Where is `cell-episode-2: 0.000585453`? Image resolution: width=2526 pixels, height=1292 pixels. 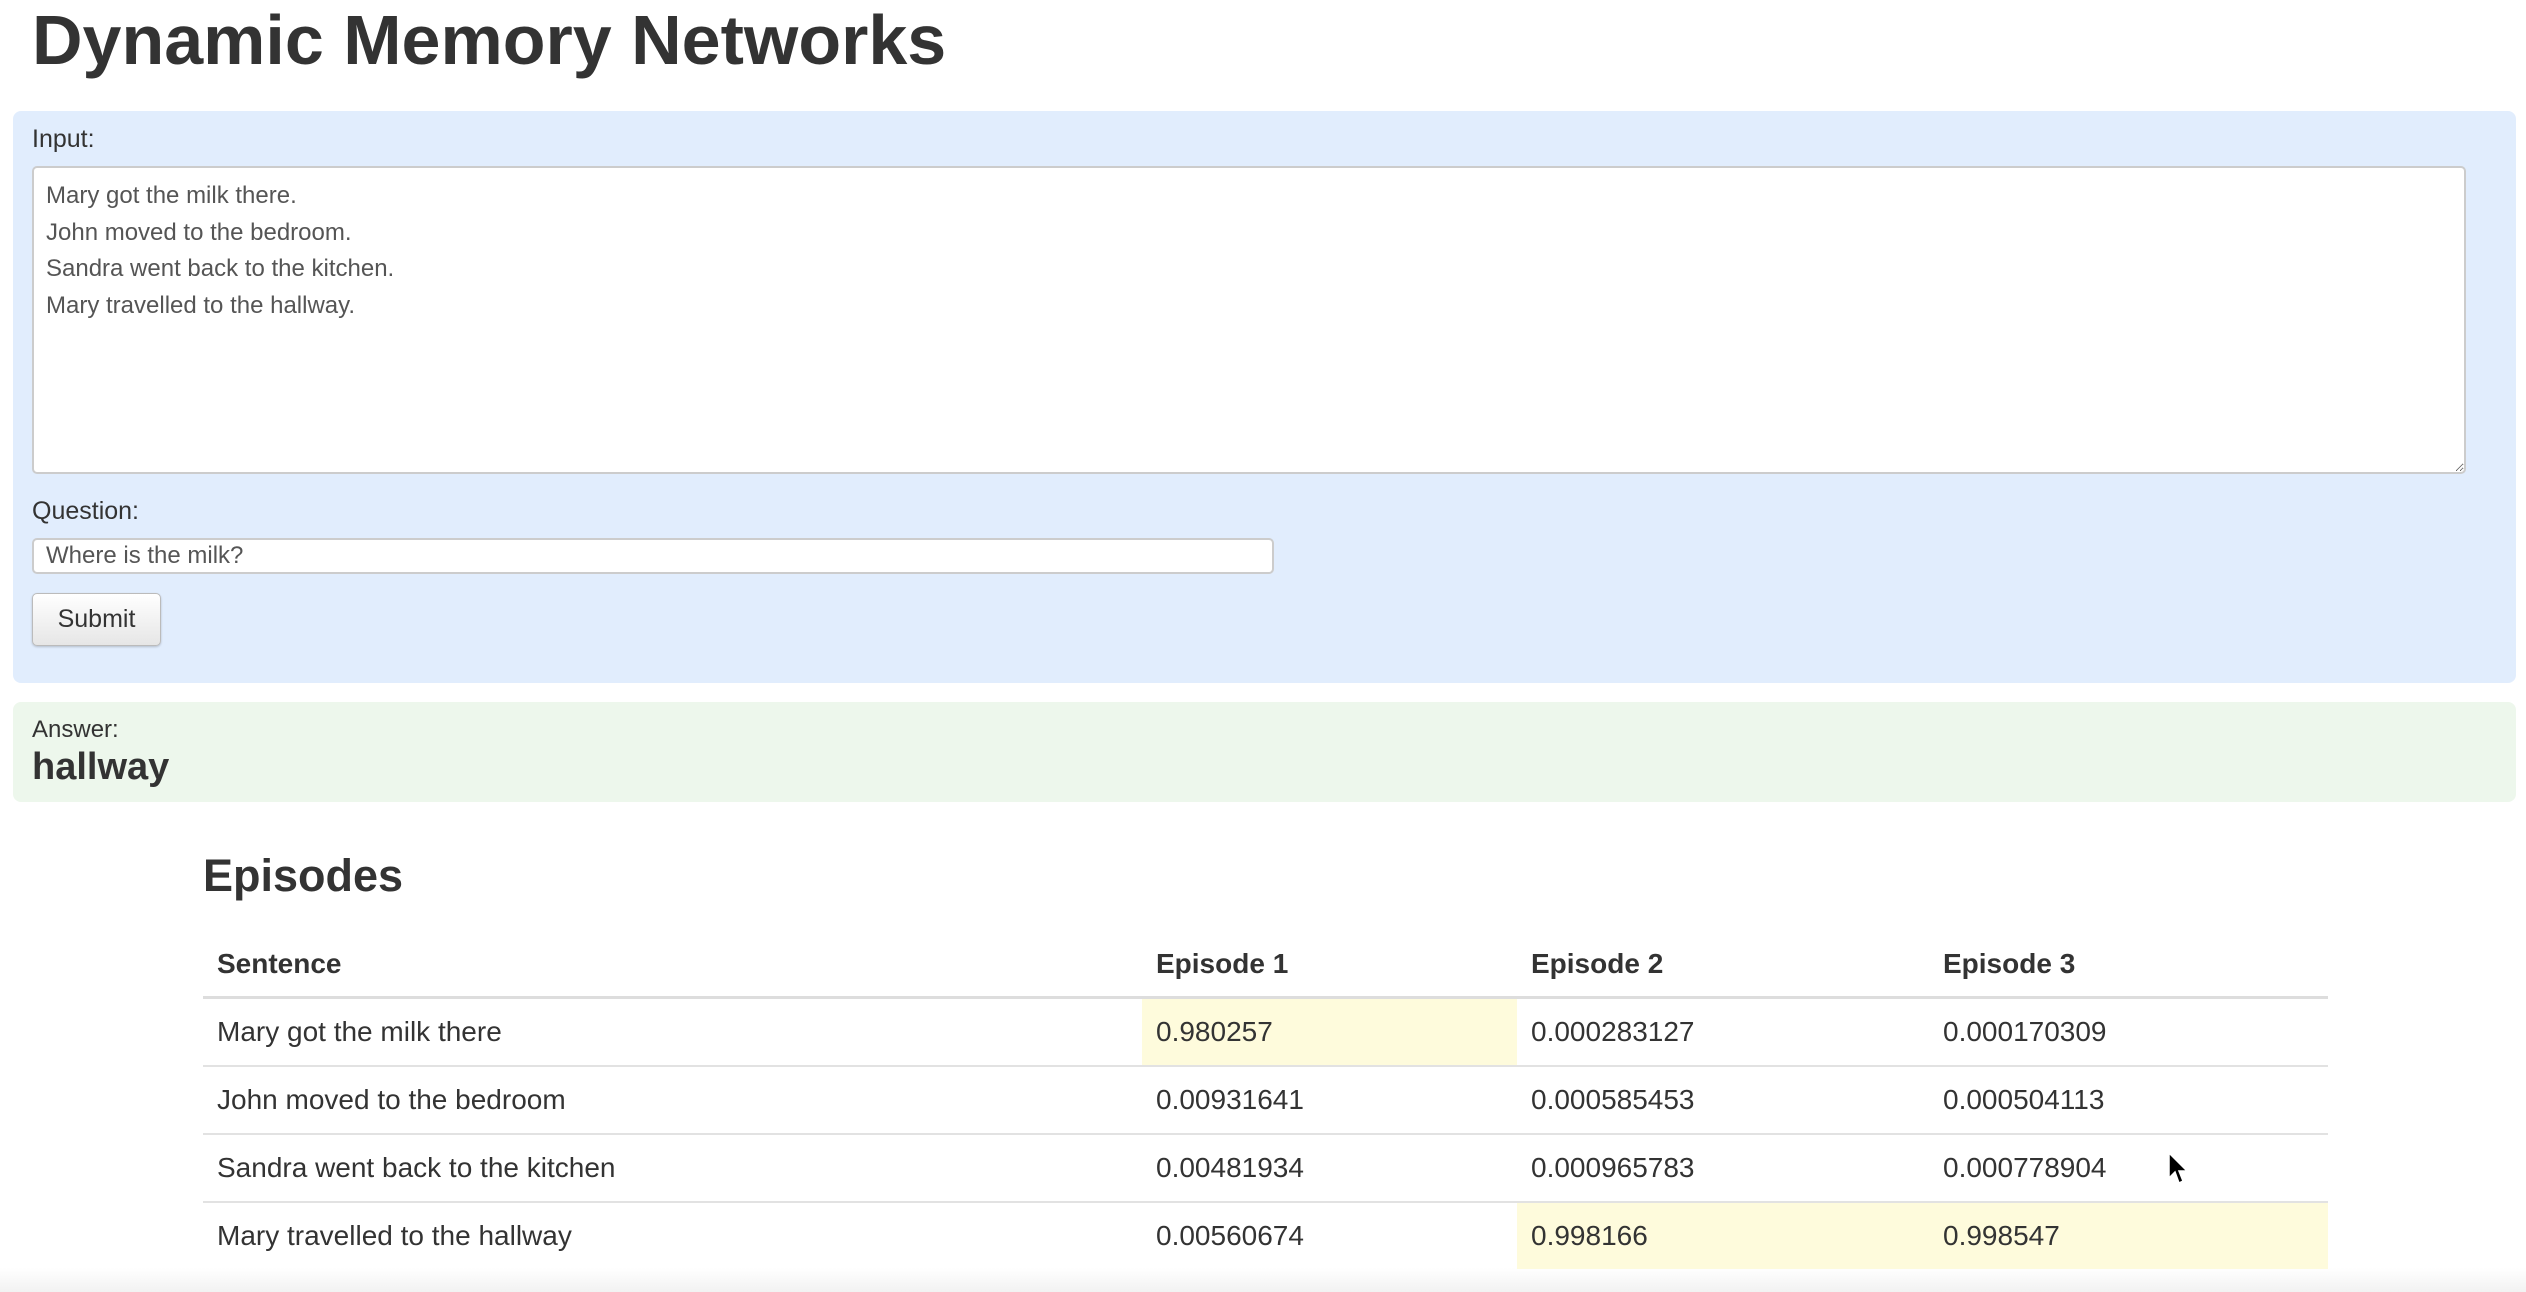 cell-episode-2: 0.000585453 is located at coordinates (1723, 1100).